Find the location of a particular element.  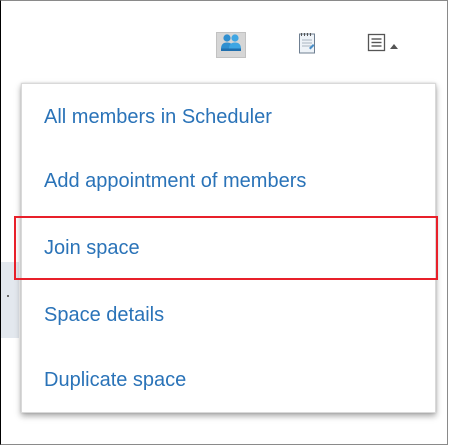

menu-item-all-members-in-scheduler: All members in Scheduler is located at coordinates (228, 117).